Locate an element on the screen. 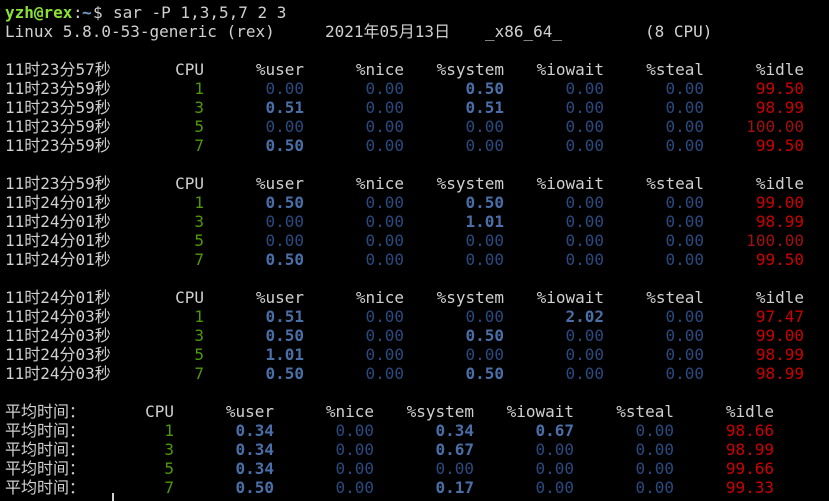 This screenshot has width=829, height=501. column-header-iowait: %iowait is located at coordinates (570, 69).